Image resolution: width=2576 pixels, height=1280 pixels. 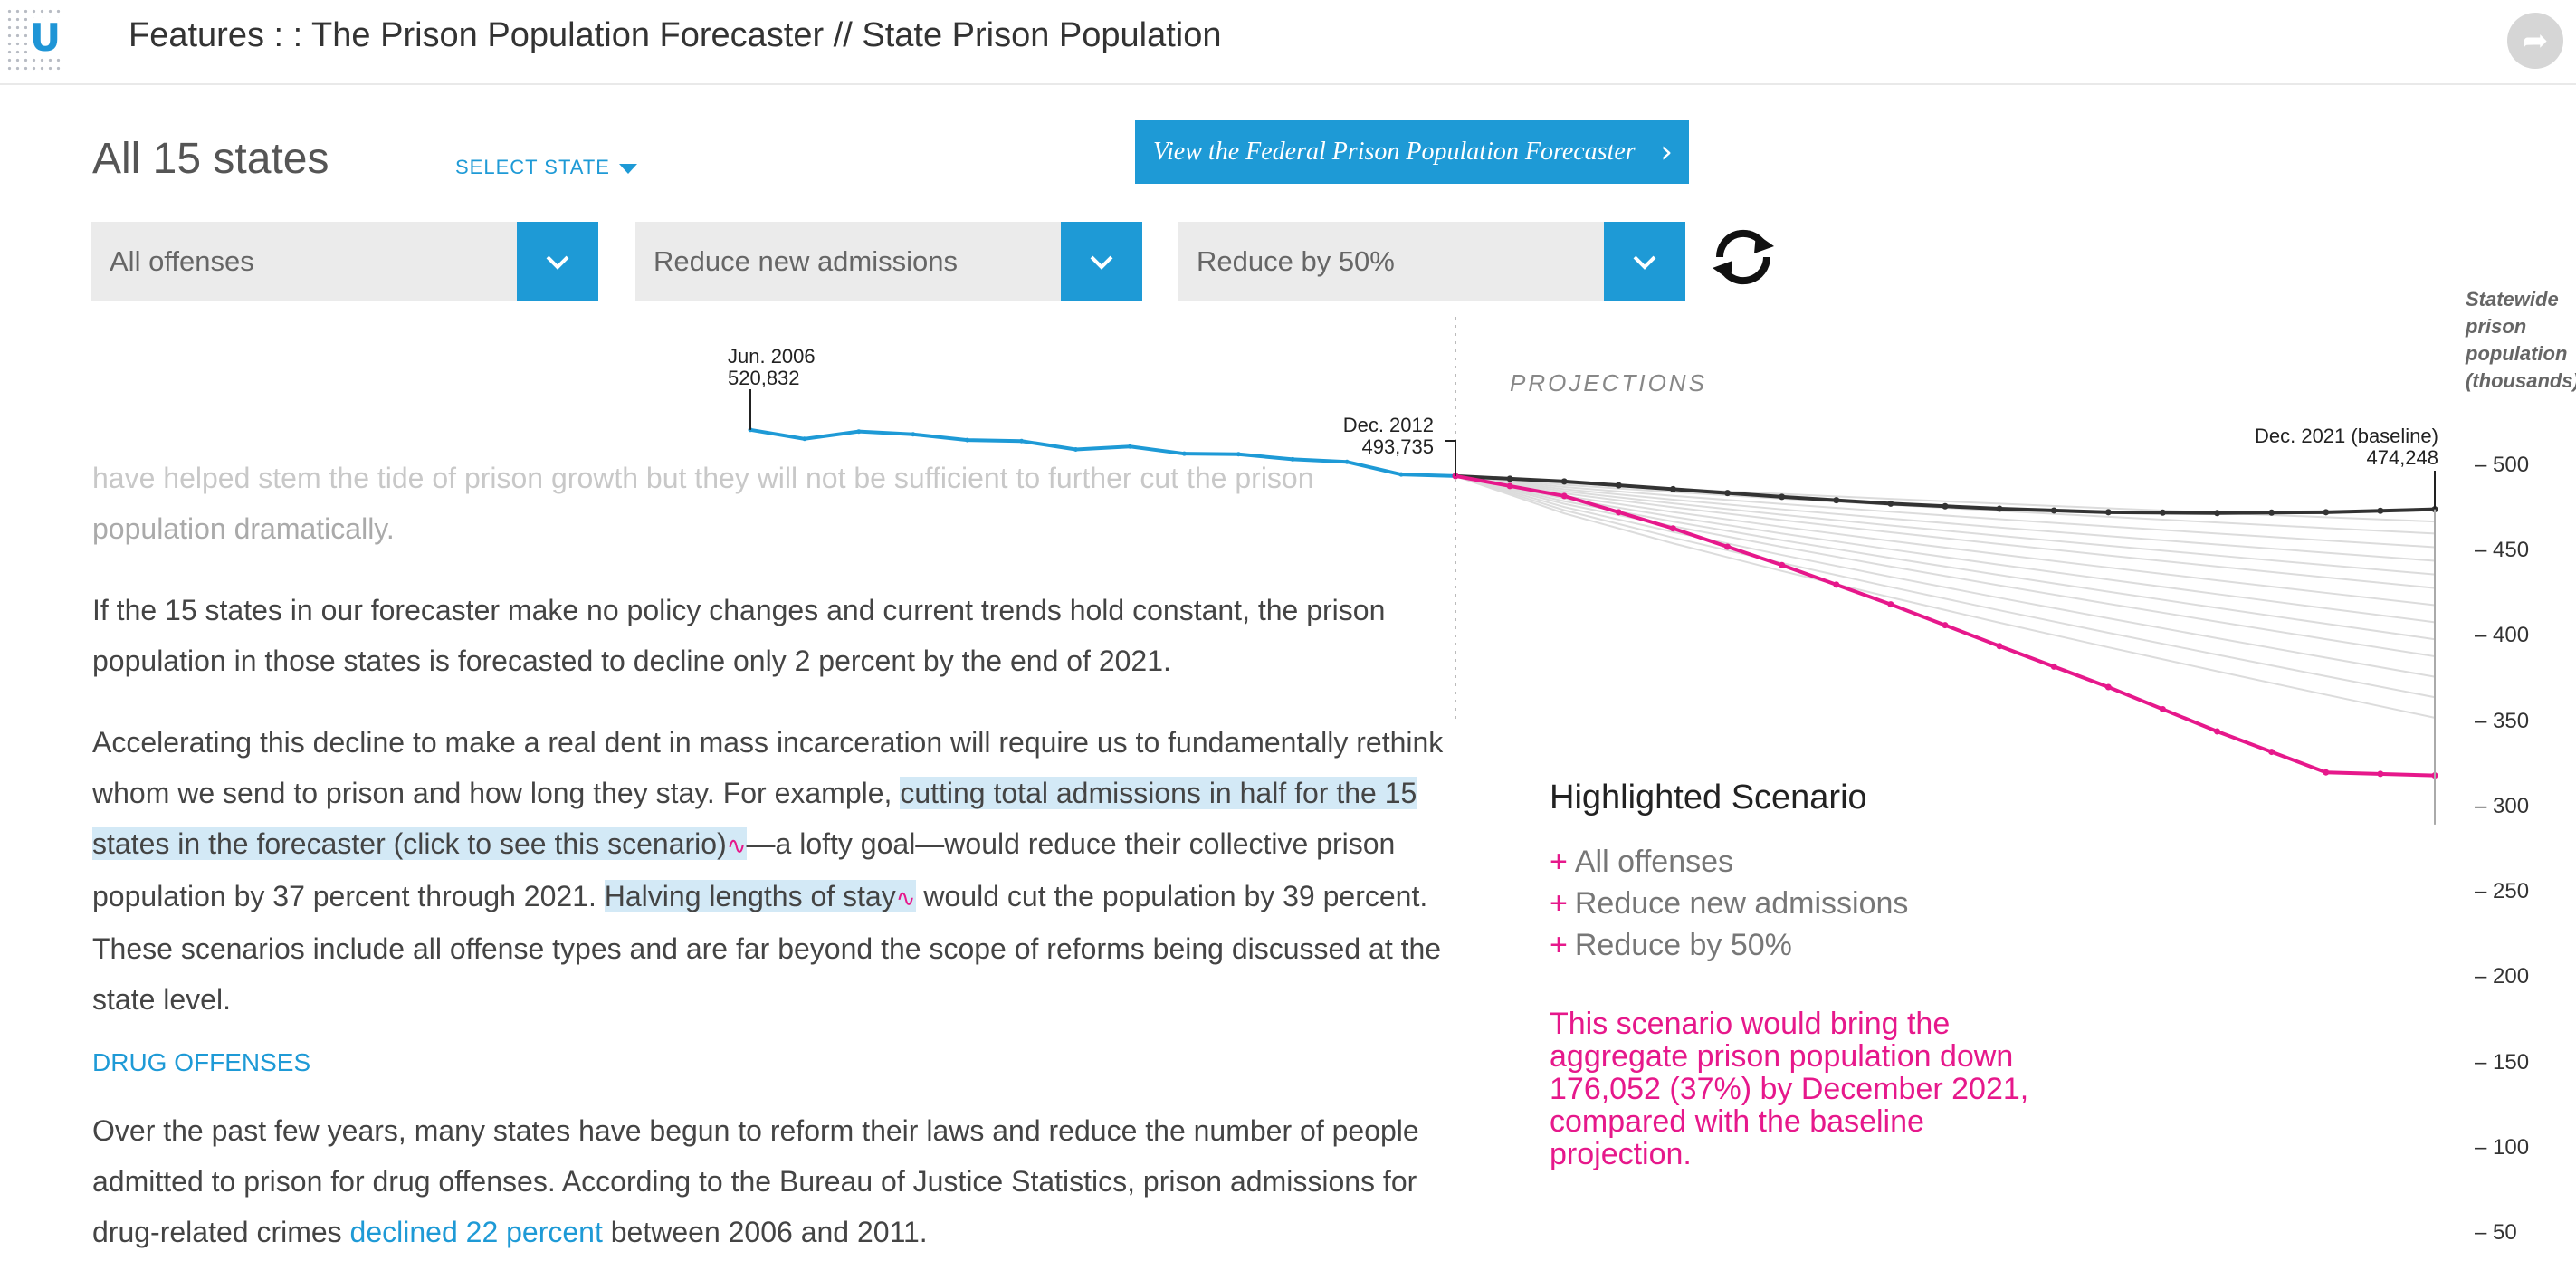 I want to click on y-axis-tick-label: – 400, so click(x=2502, y=635).